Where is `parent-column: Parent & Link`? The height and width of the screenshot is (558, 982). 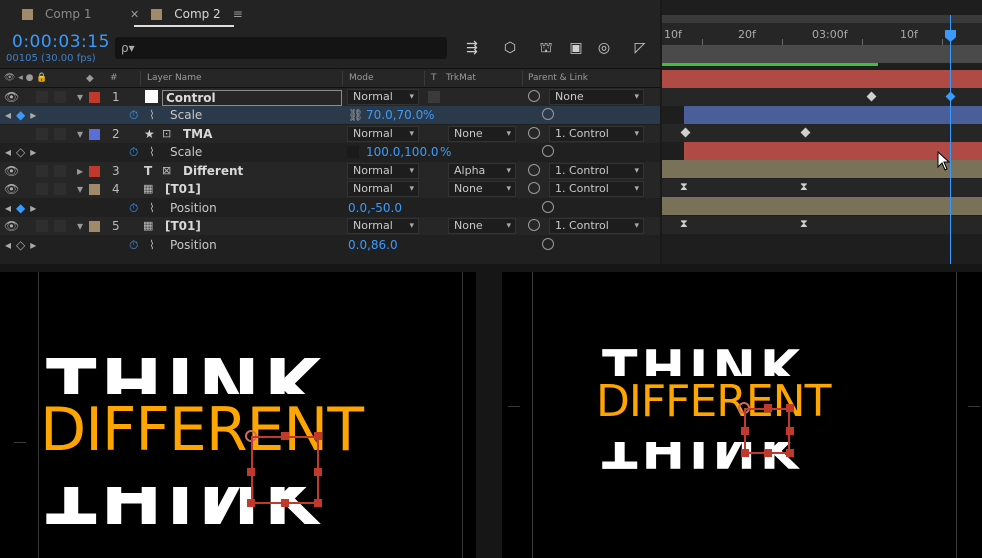 parent-column: Parent & Link is located at coordinates (558, 78).